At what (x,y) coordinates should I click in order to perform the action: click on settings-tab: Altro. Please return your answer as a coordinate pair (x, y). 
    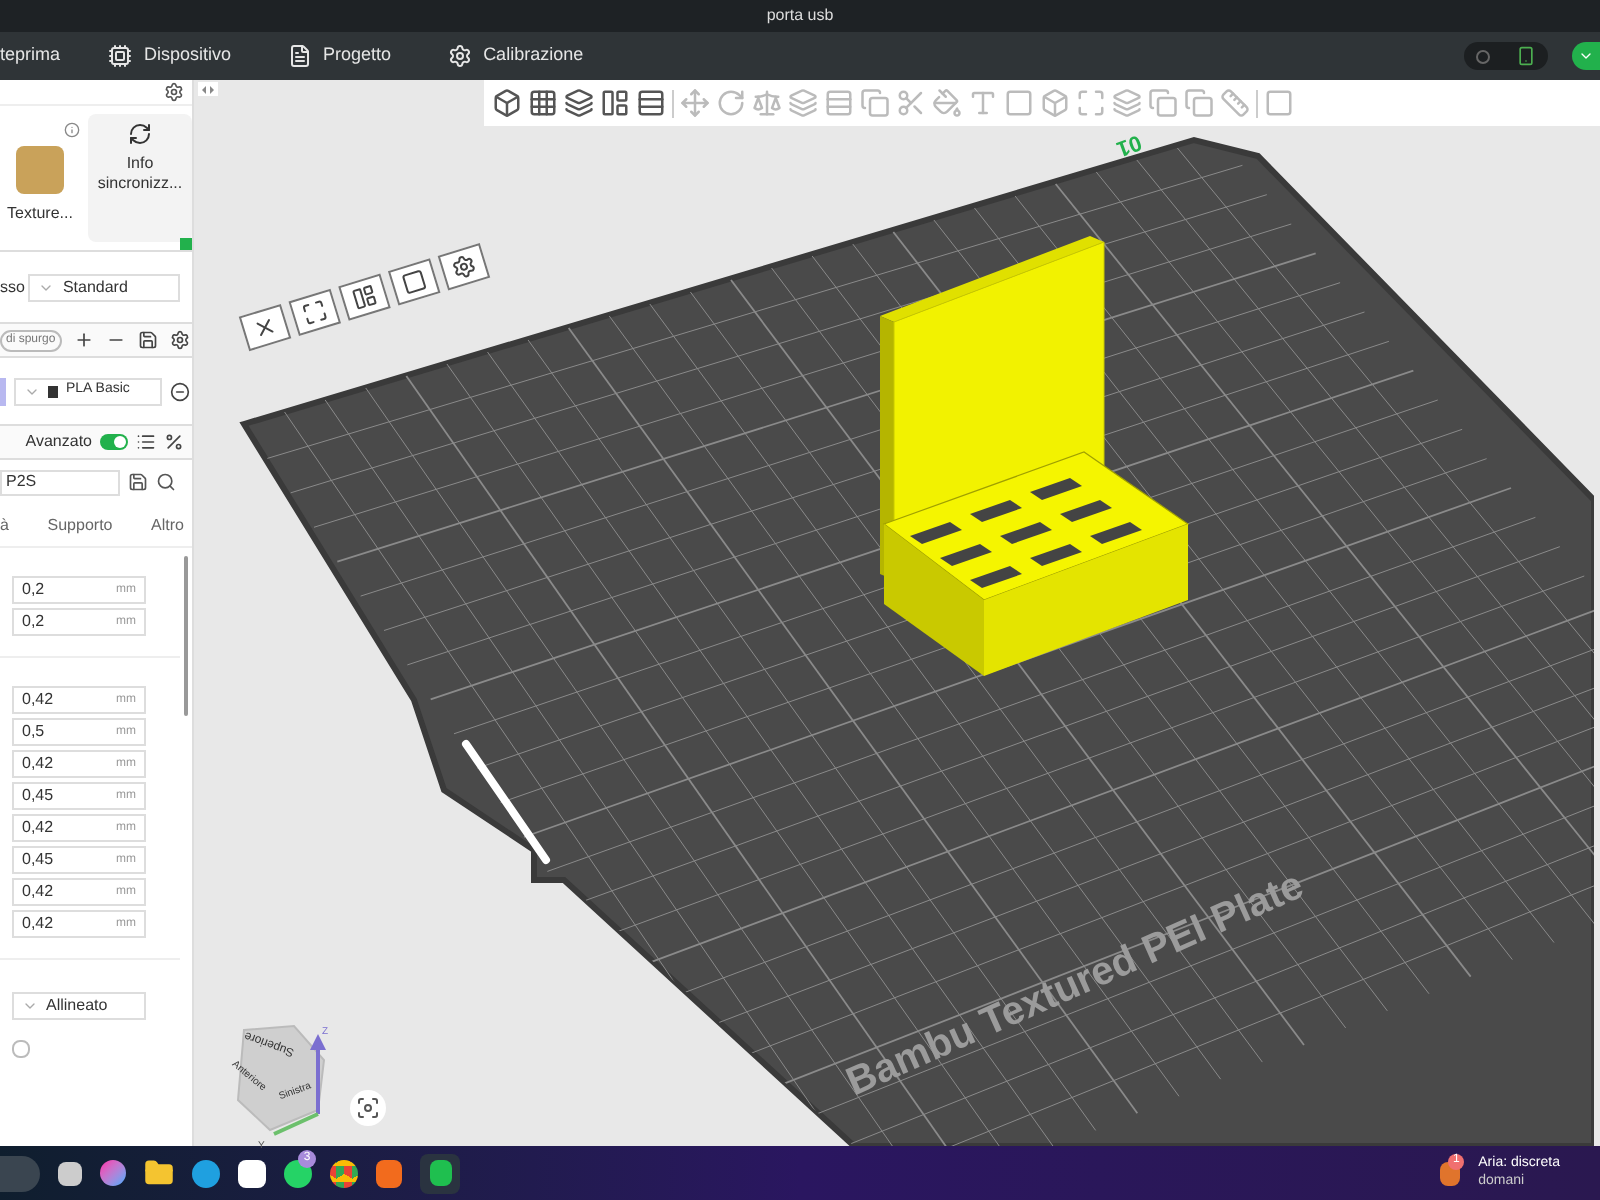
    Looking at the image, I should click on (167, 525).